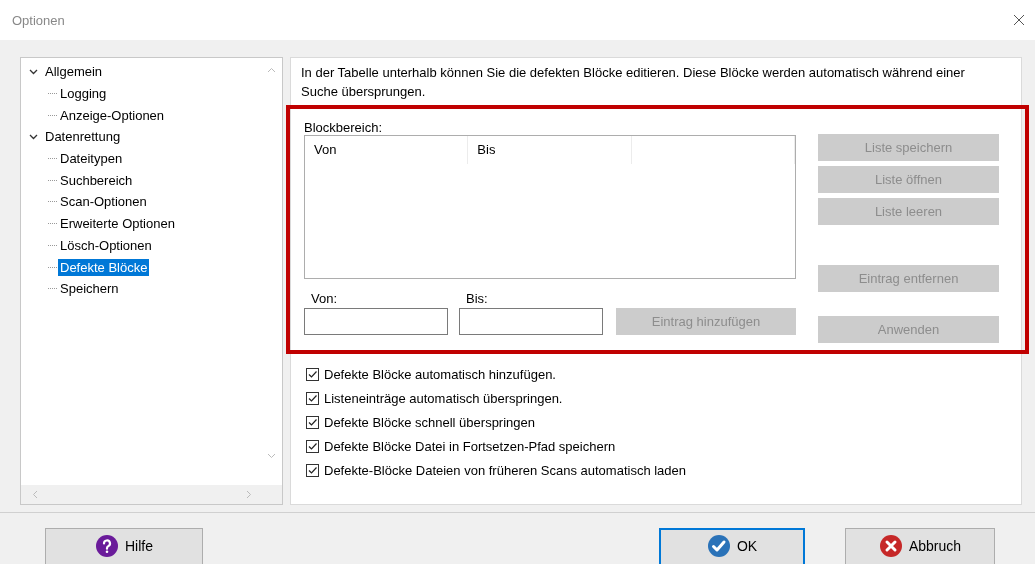 The height and width of the screenshot is (564, 1035). What do you see at coordinates (112, 115) in the screenshot?
I see `tree-item: Anzeige-Optionen` at bounding box center [112, 115].